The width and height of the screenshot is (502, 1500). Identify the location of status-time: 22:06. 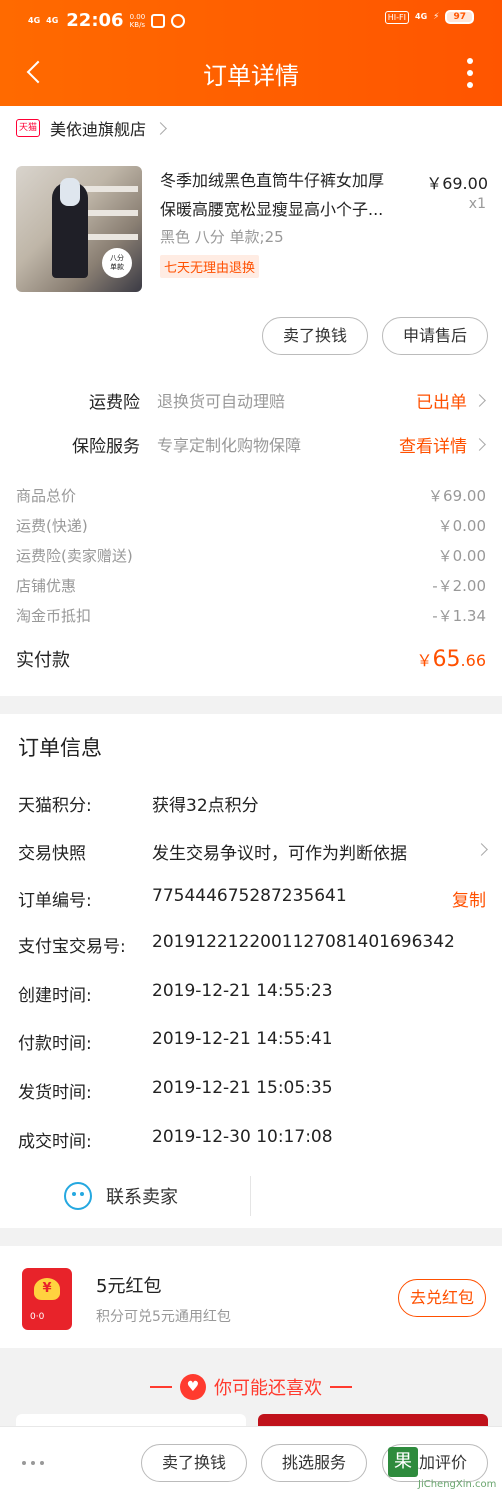
(95, 20).